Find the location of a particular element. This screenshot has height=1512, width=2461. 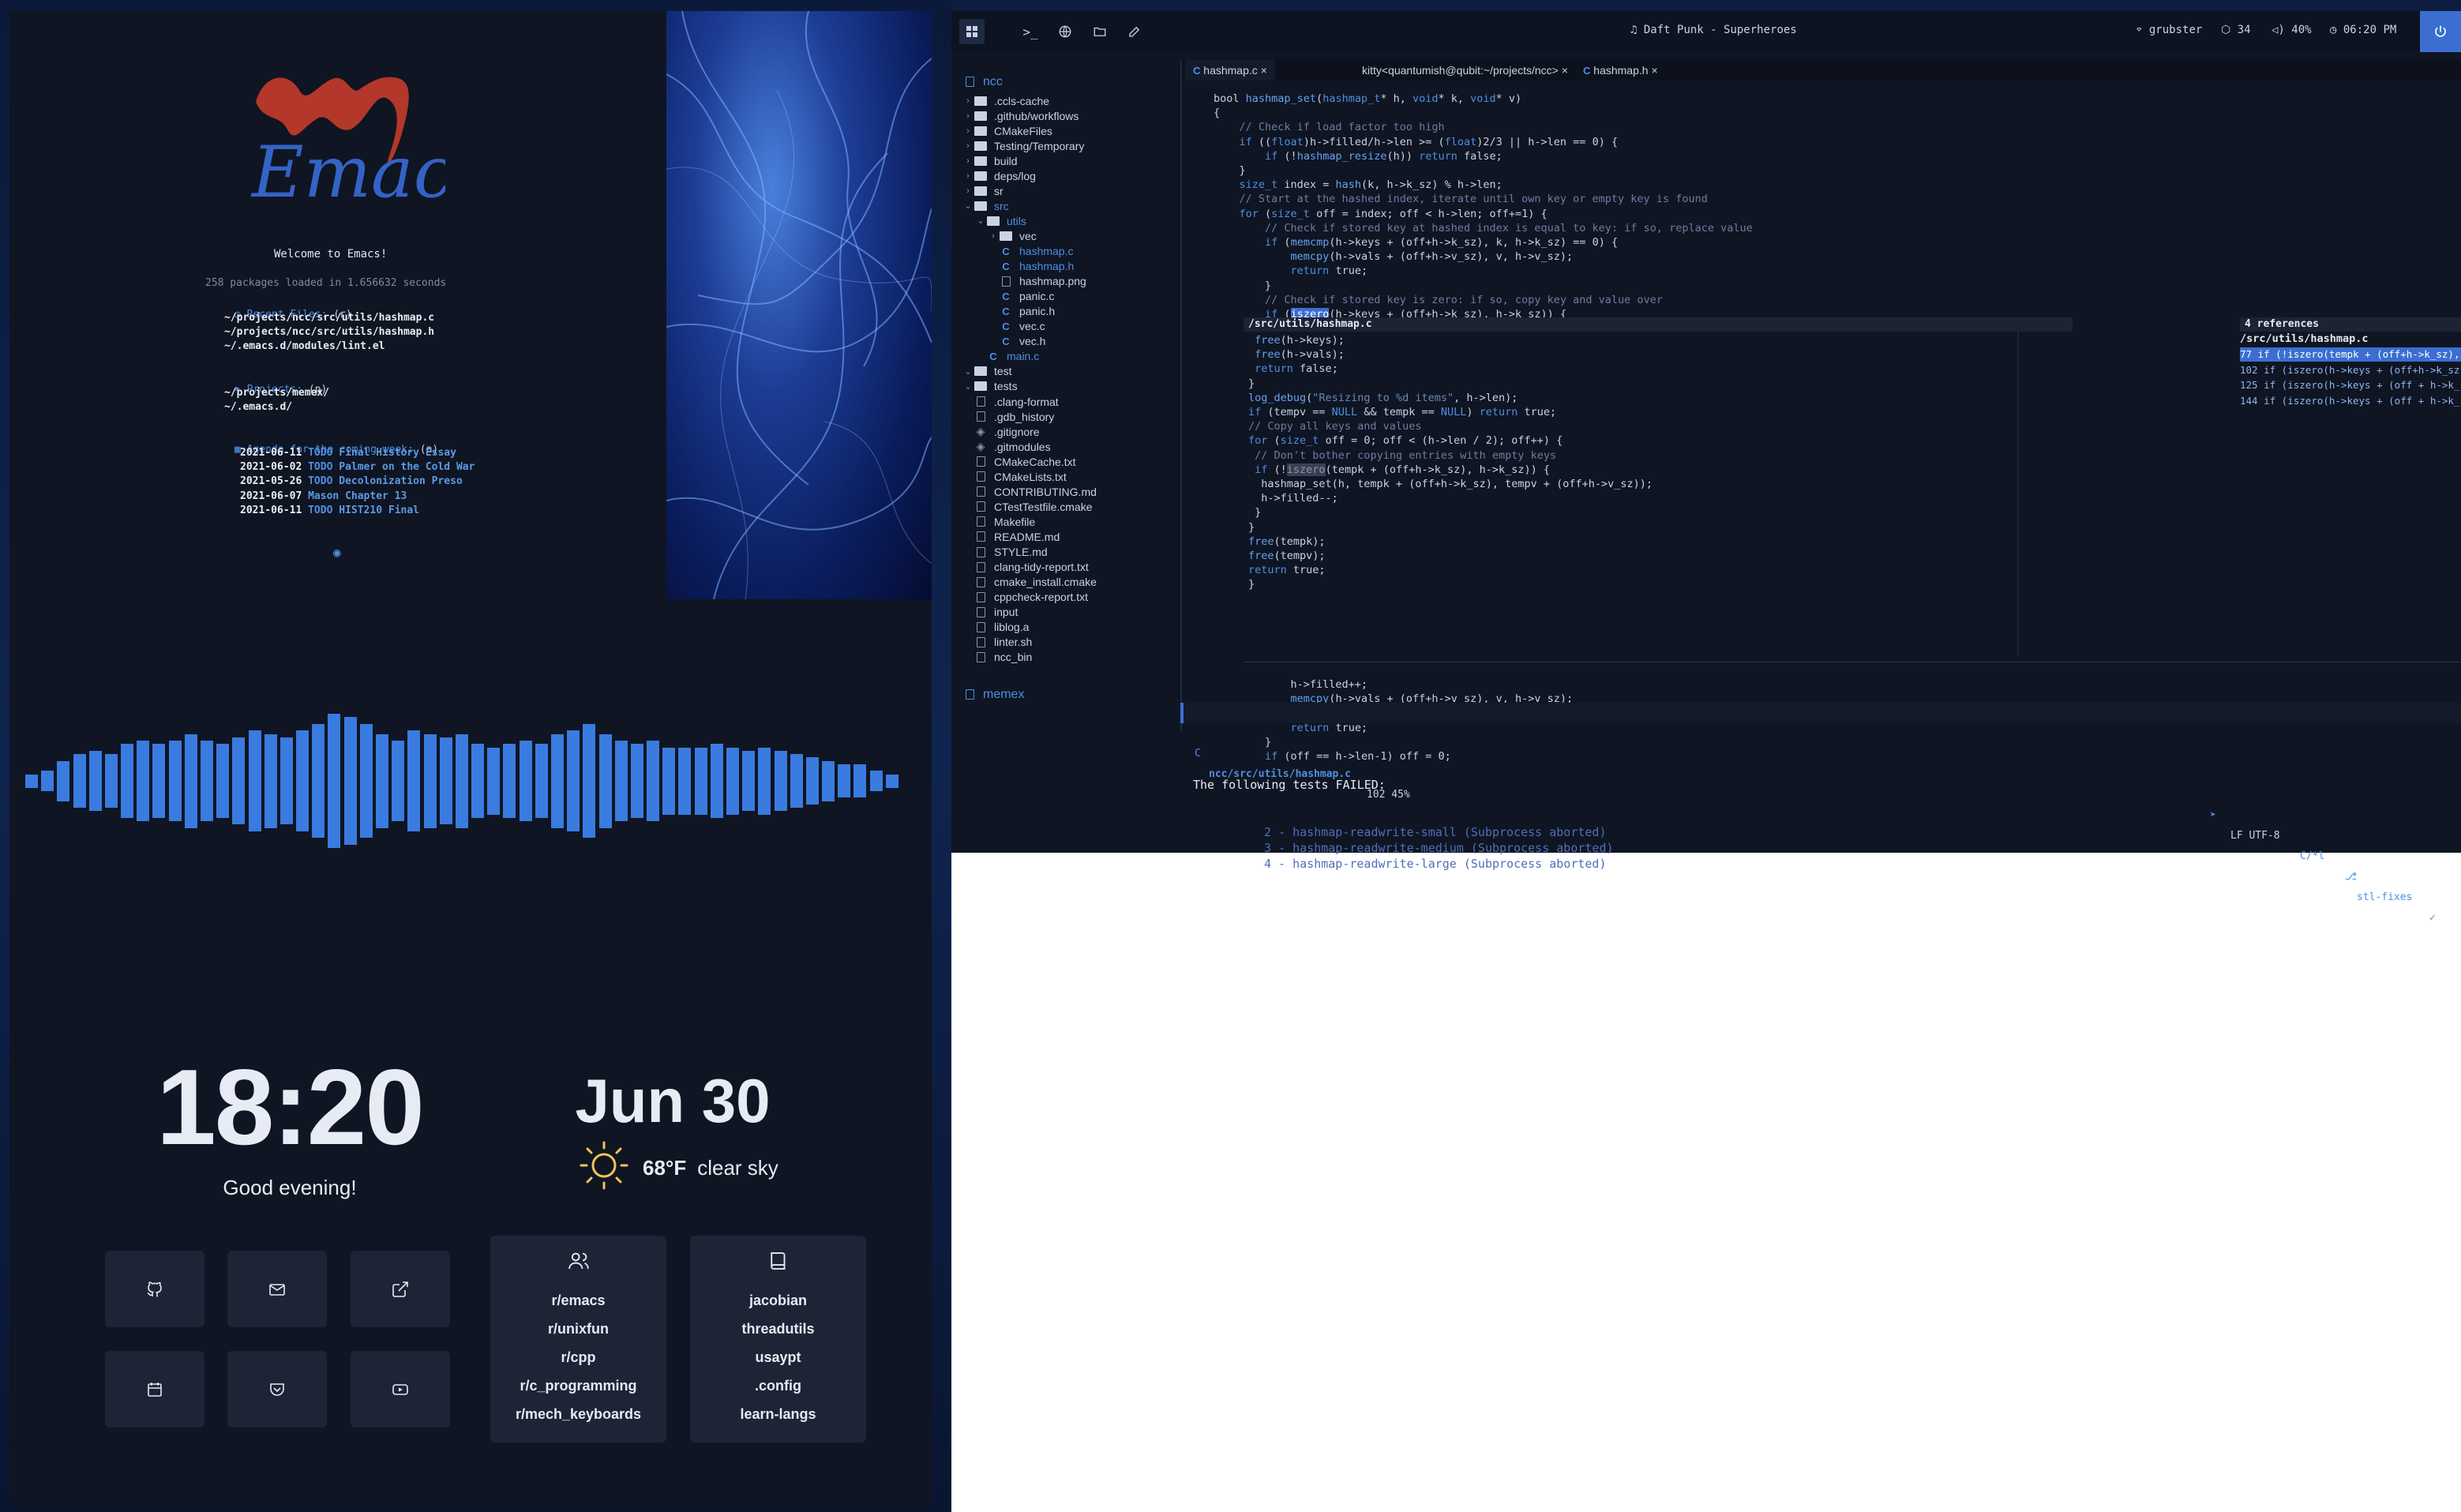

agenda-item: 2021-05-26 TODO Decolonization Preso is located at coordinates (351, 481).